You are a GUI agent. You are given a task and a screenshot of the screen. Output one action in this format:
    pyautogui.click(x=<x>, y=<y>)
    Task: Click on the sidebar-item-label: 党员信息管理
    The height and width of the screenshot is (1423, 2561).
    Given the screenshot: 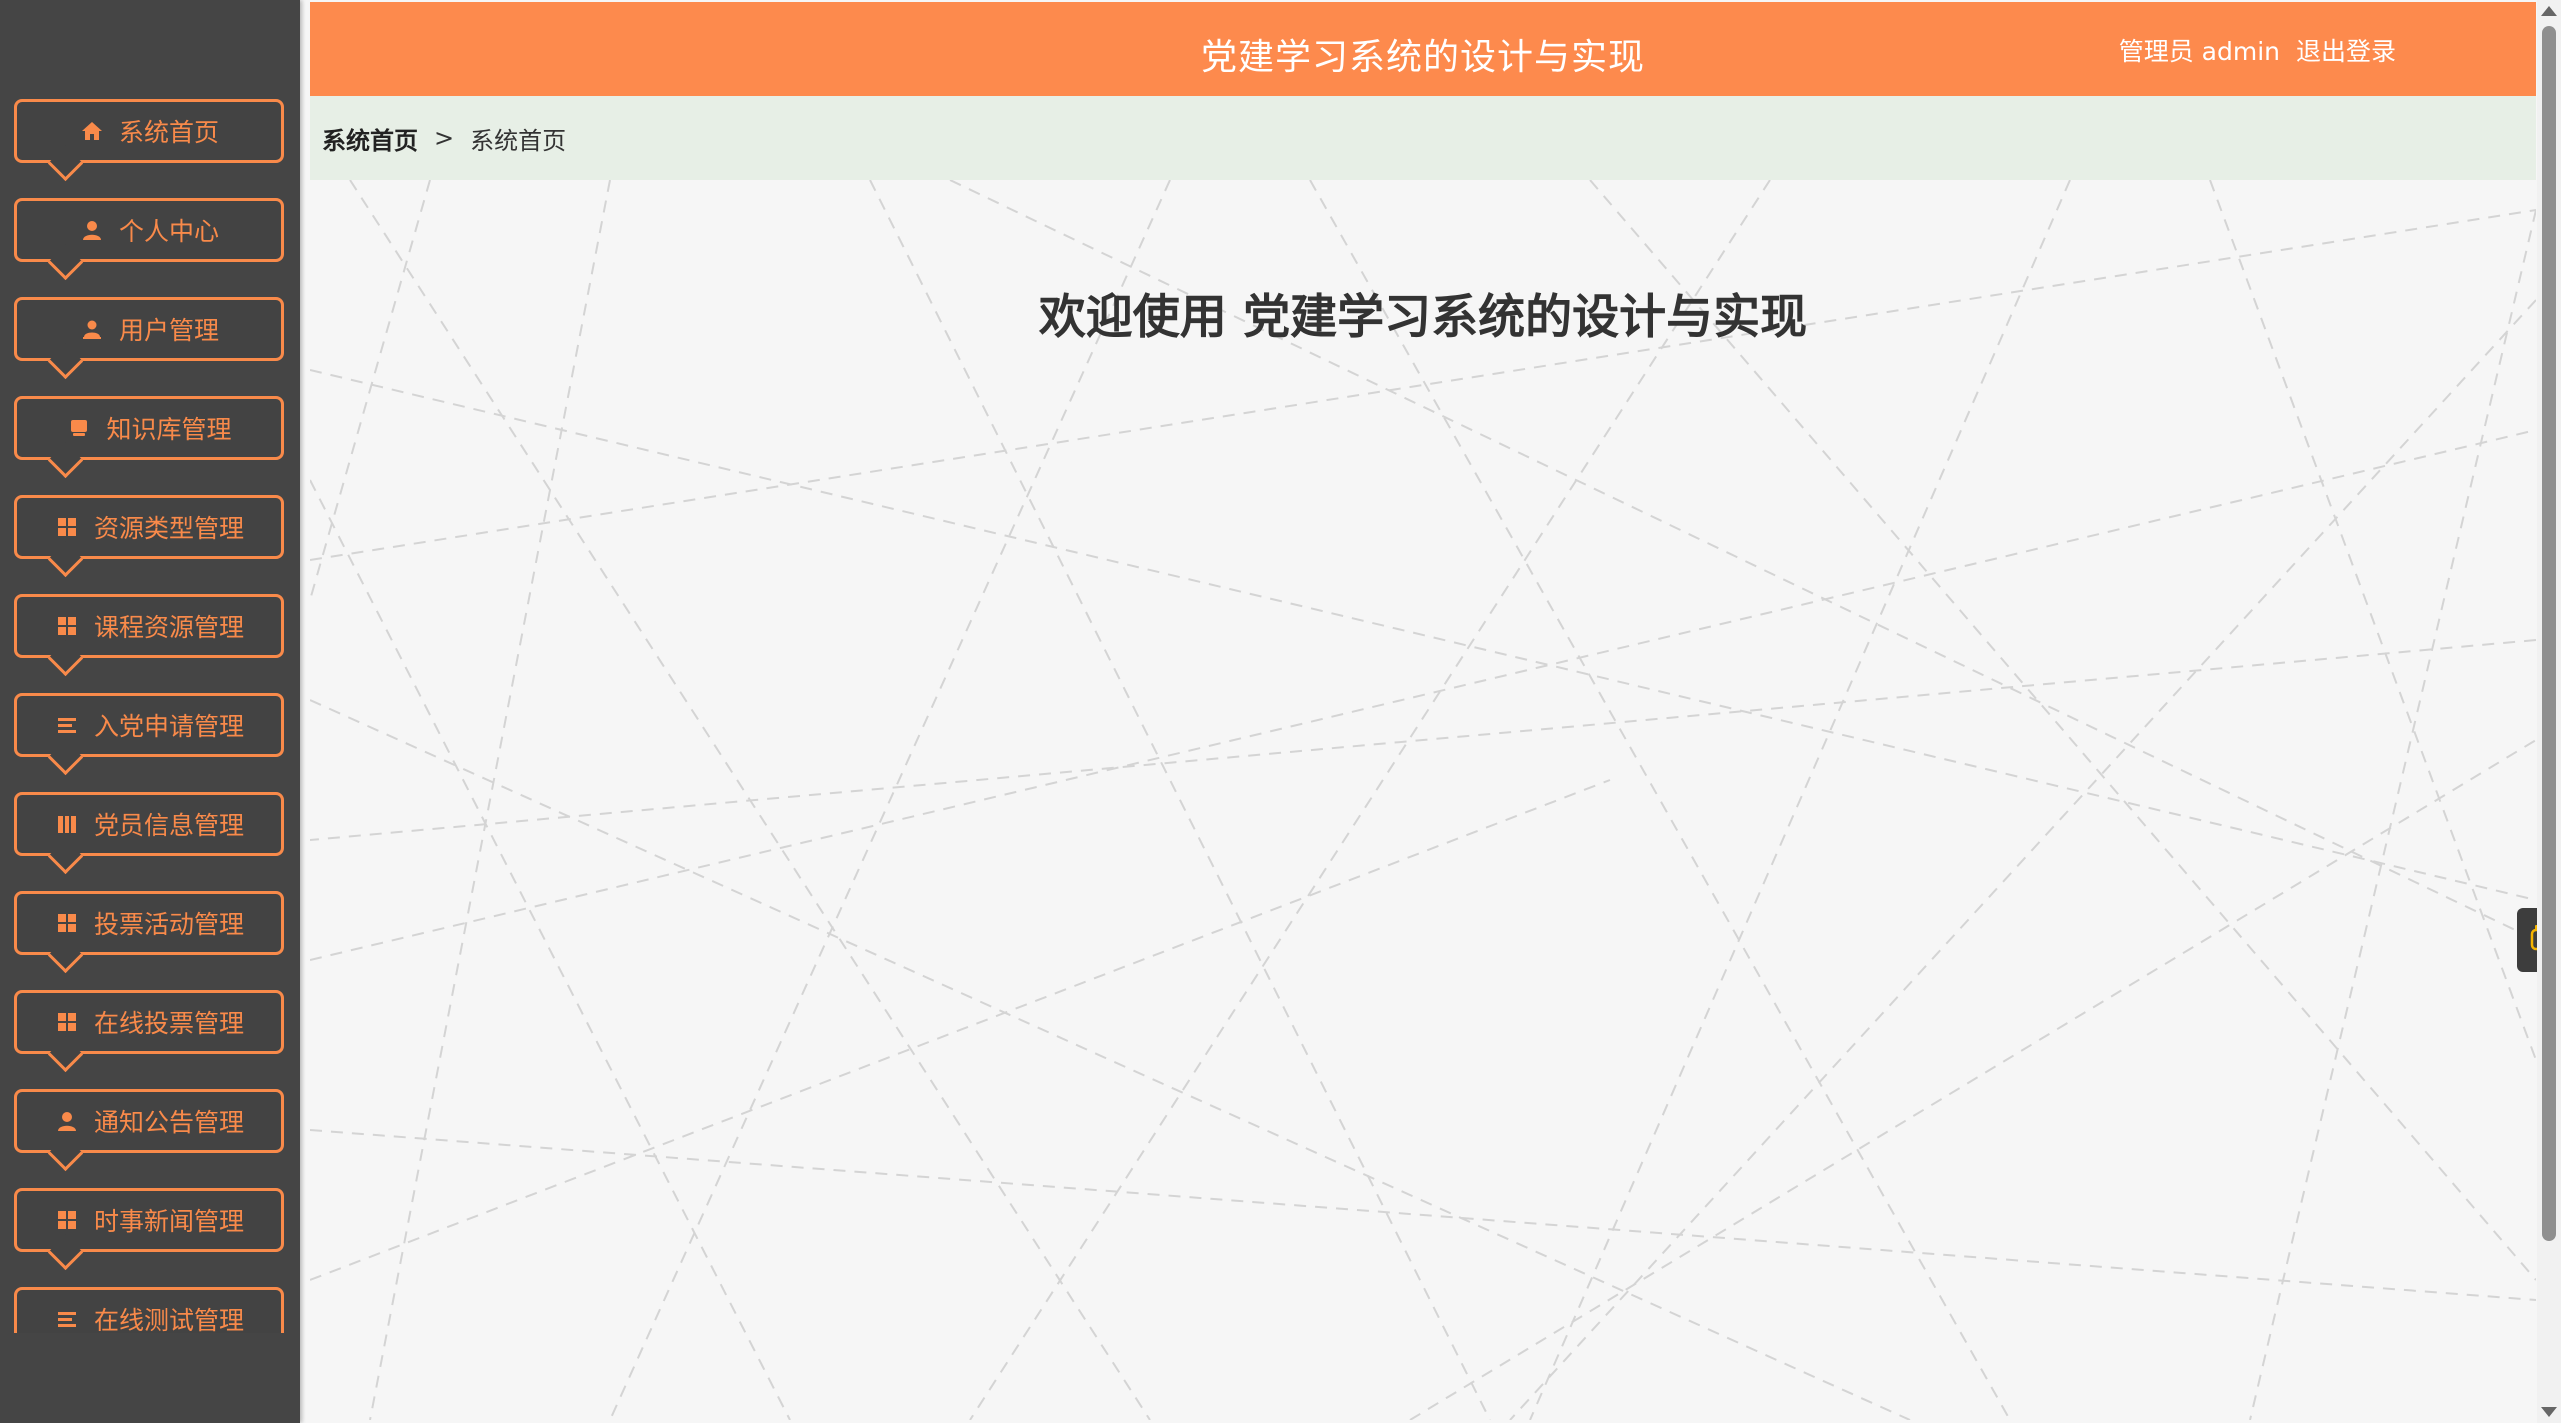 What is the action you would take?
    pyautogui.click(x=168, y=825)
    